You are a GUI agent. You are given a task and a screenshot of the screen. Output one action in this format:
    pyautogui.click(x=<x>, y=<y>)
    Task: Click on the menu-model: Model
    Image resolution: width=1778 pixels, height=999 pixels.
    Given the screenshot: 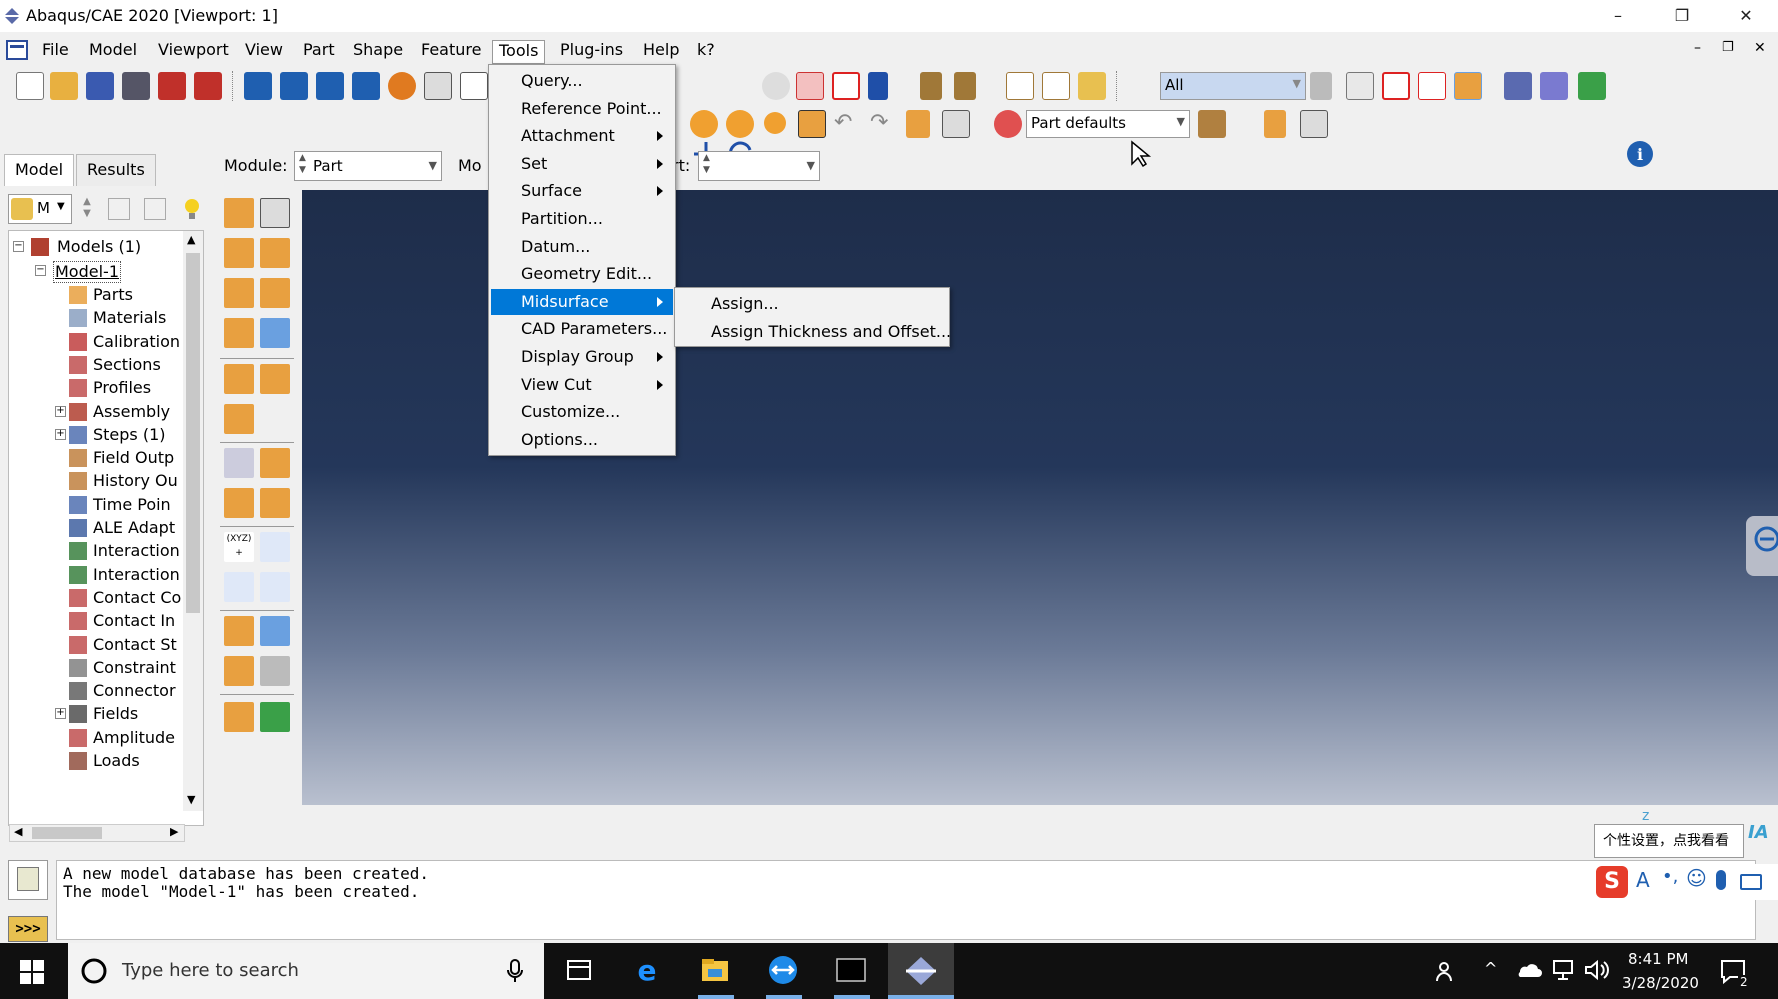 What is the action you would take?
    pyautogui.click(x=113, y=52)
    